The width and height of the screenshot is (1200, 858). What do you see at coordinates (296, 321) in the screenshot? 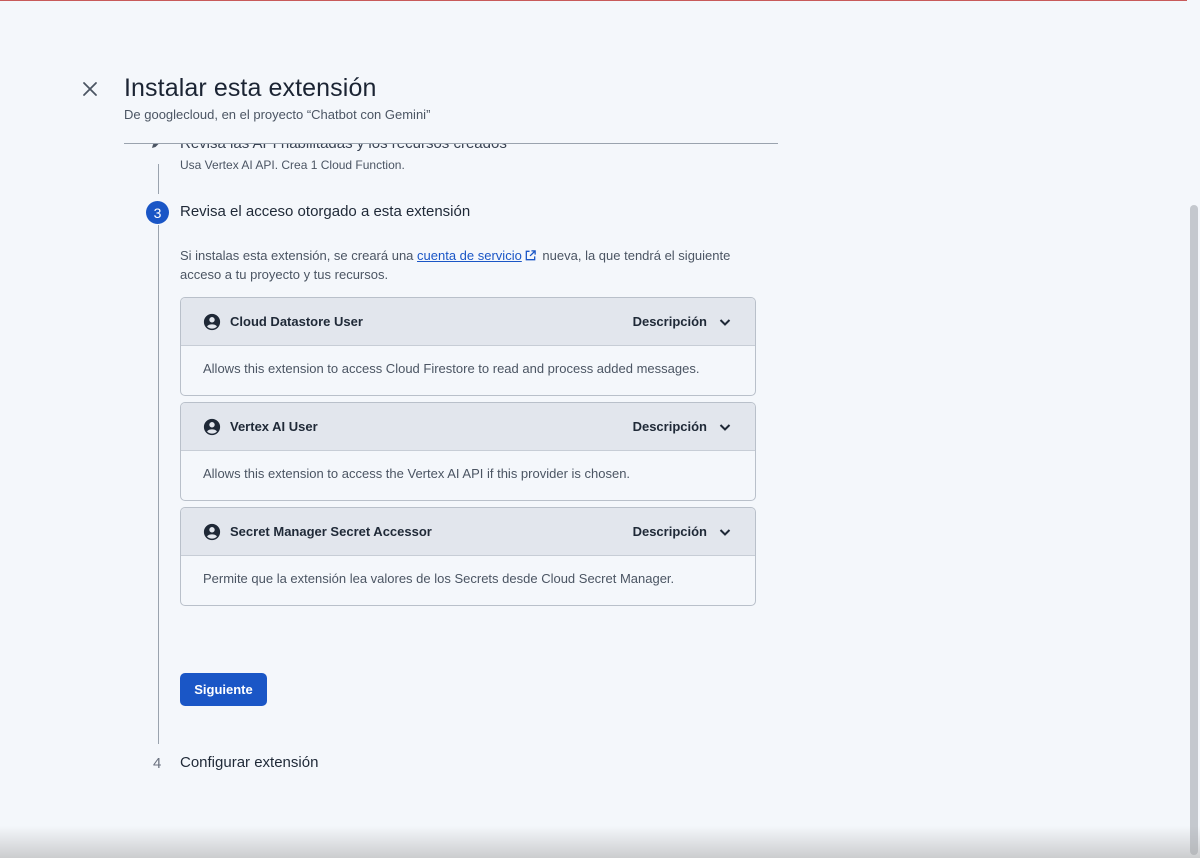
I see `role-name: Cloud Datastore User` at bounding box center [296, 321].